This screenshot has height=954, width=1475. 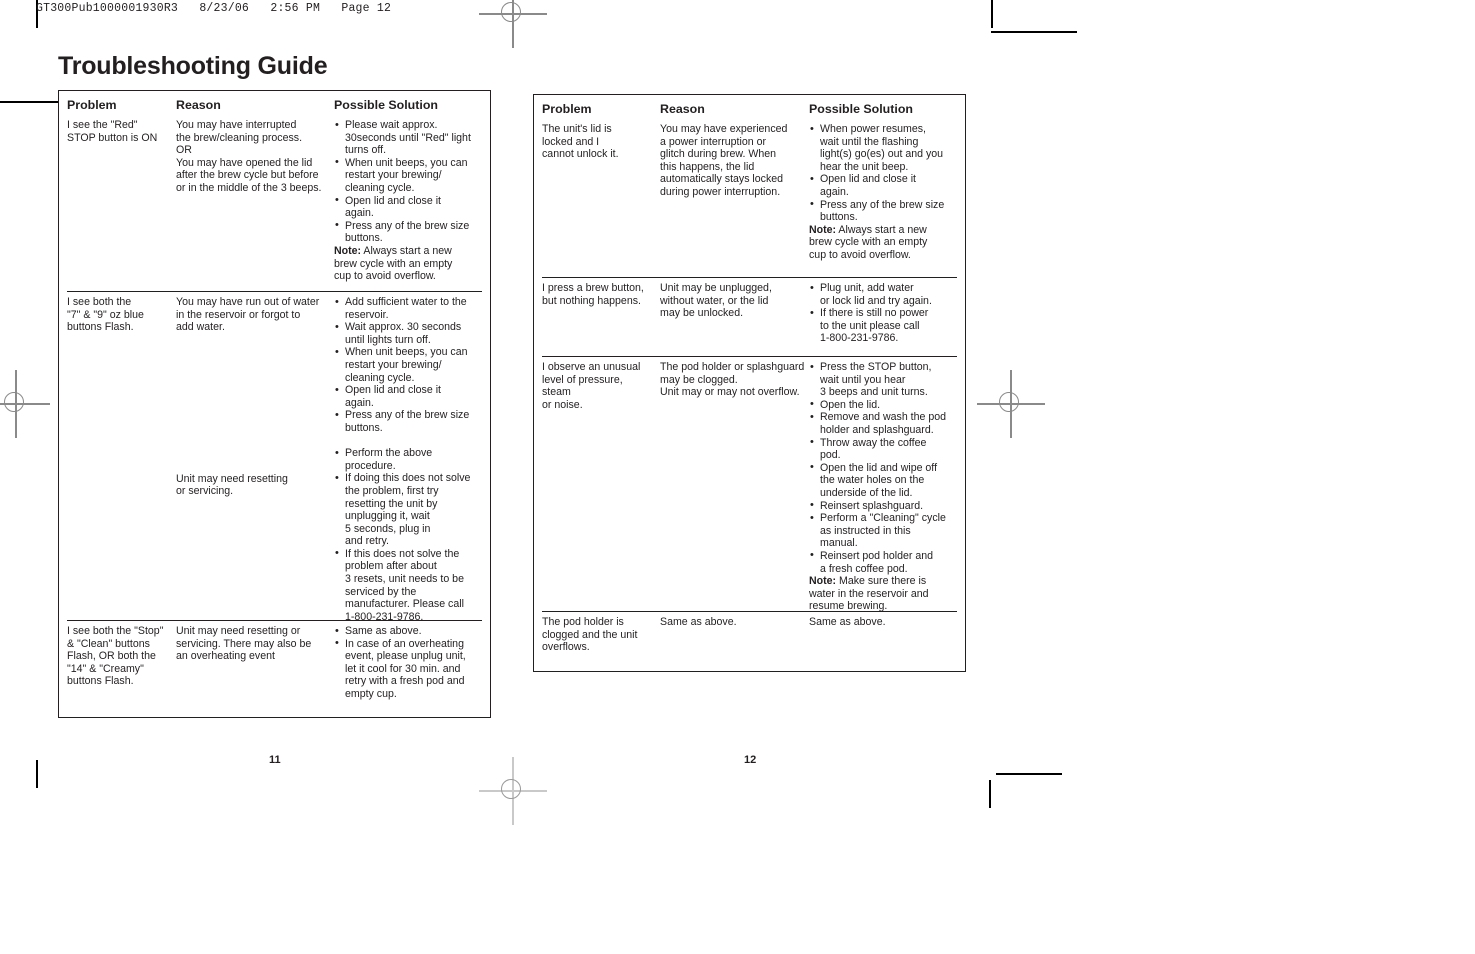 What do you see at coordinates (698, 622) in the screenshot?
I see `cell-reason: Same as above.` at bounding box center [698, 622].